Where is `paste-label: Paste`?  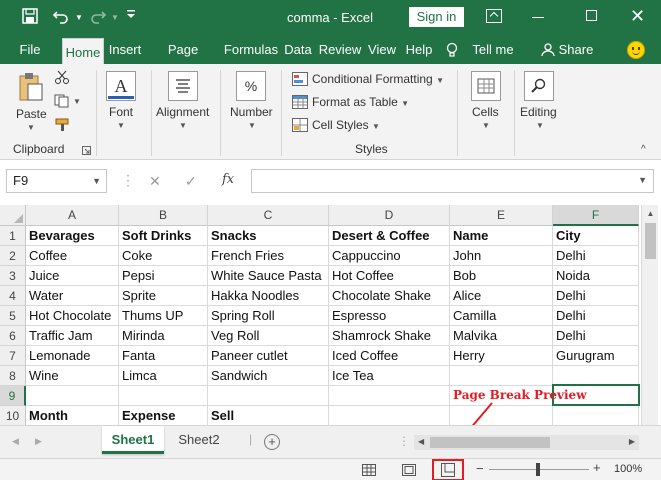 paste-label: Paste is located at coordinates (31, 114).